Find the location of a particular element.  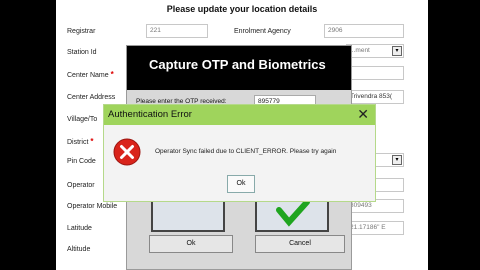

operator-label: Operator is located at coordinates (81, 185).